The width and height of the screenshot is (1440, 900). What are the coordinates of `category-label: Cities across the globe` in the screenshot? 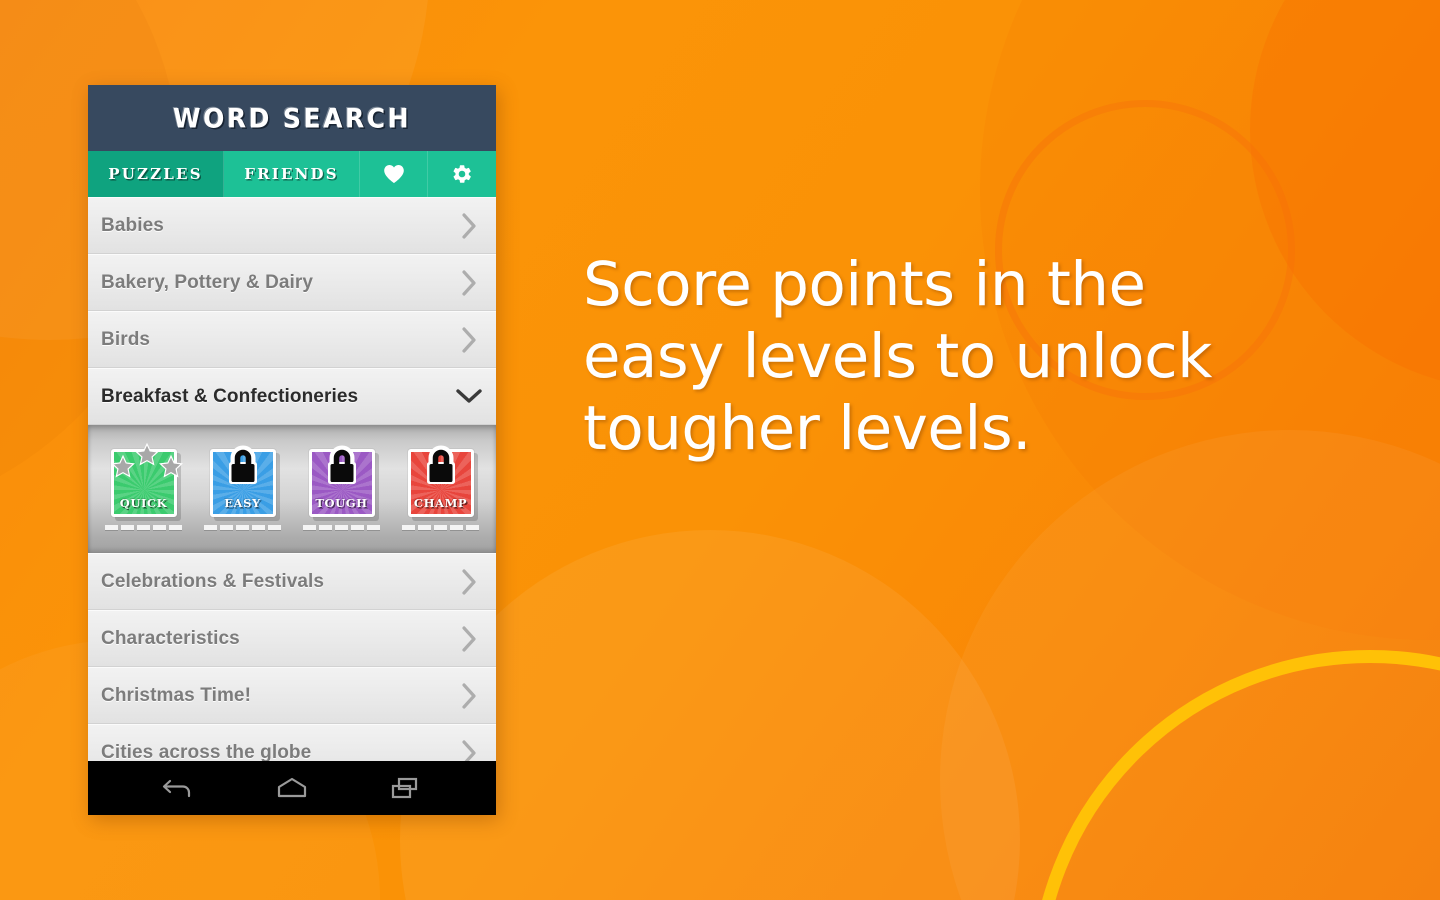 It's located at (206, 751).